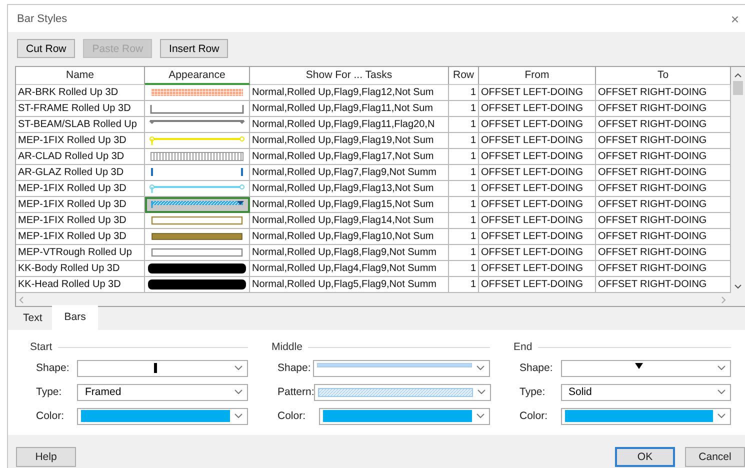  Describe the element at coordinates (349, 269) in the screenshot. I see `table-cell: Normal,Rolled Up,Flag4,Flag9,Not Summ` at that location.